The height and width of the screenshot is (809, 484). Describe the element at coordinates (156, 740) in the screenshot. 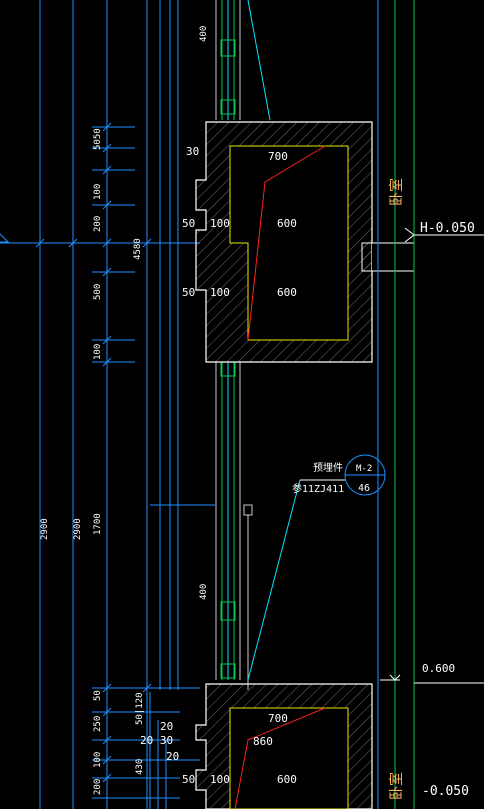

I see `dim-20-30: 20 30` at that location.